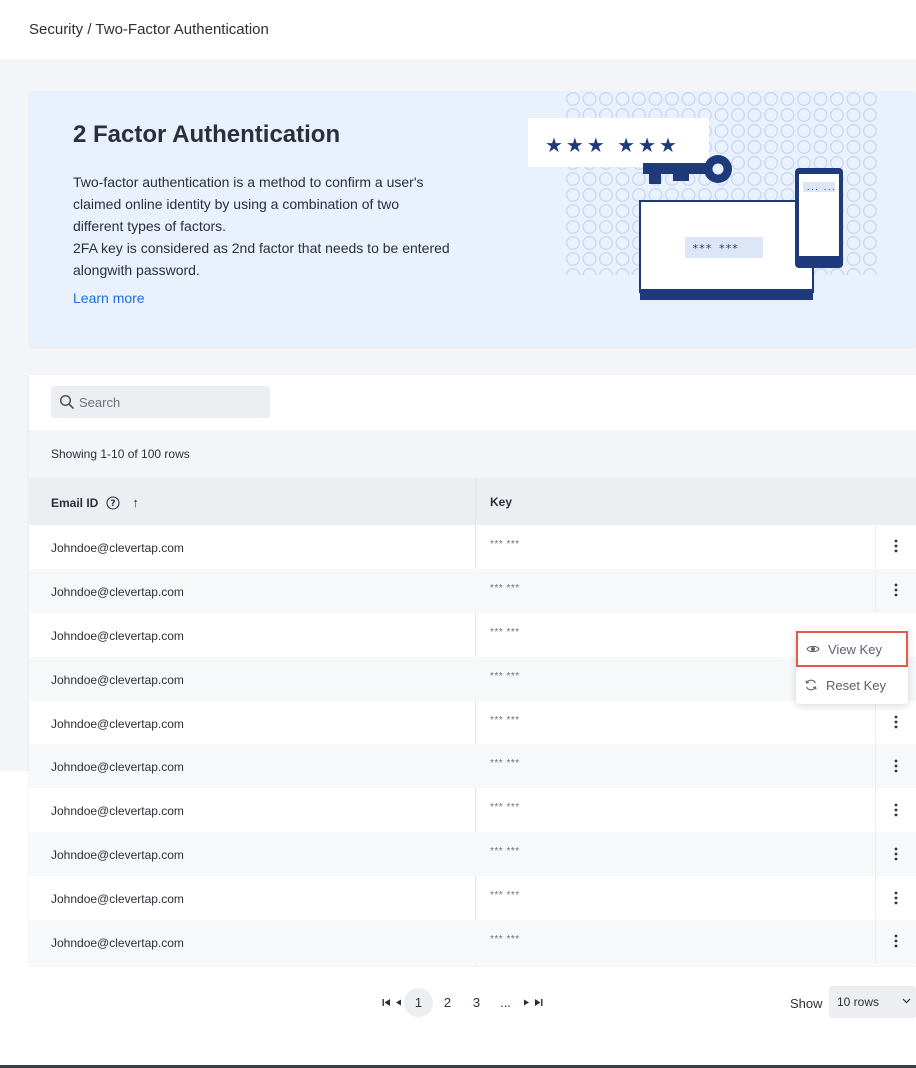 This screenshot has height=1068, width=916. What do you see at coordinates (855, 649) in the screenshot?
I see `view-key-label: View Key` at bounding box center [855, 649].